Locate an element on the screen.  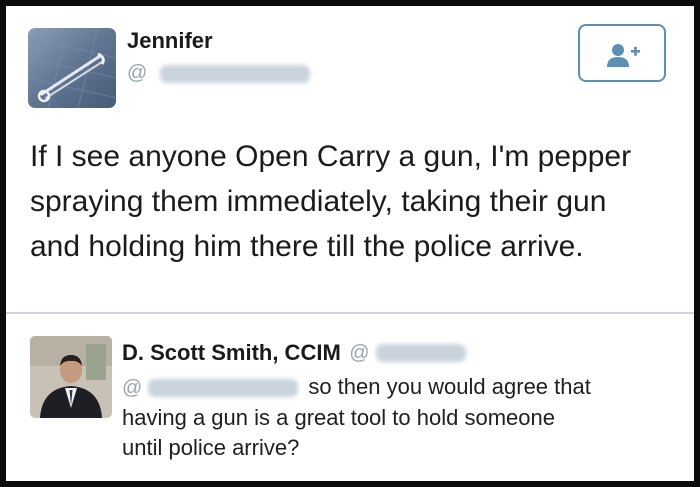
safety-pin-avatar-image is located at coordinates (72, 68).